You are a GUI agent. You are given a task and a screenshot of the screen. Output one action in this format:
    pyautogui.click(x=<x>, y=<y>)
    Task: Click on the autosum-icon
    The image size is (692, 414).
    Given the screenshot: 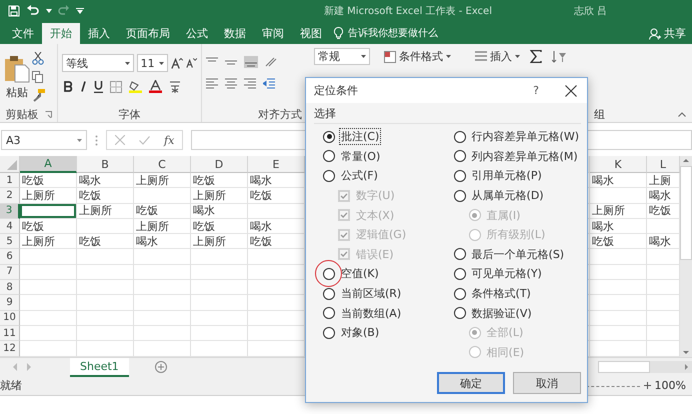 What is the action you would take?
    pyautogui.click(x=536, y=56)
    